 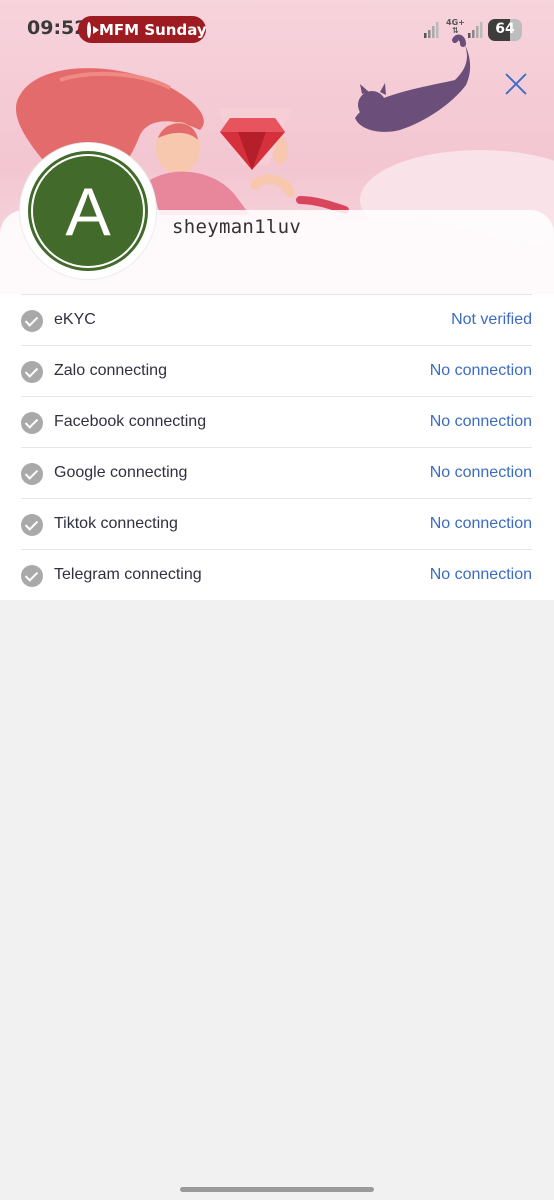 What do you see at coordinates (237, 227) in the screenshot?
I see `username: sheyman1luv` at bounding box center [237, 227].